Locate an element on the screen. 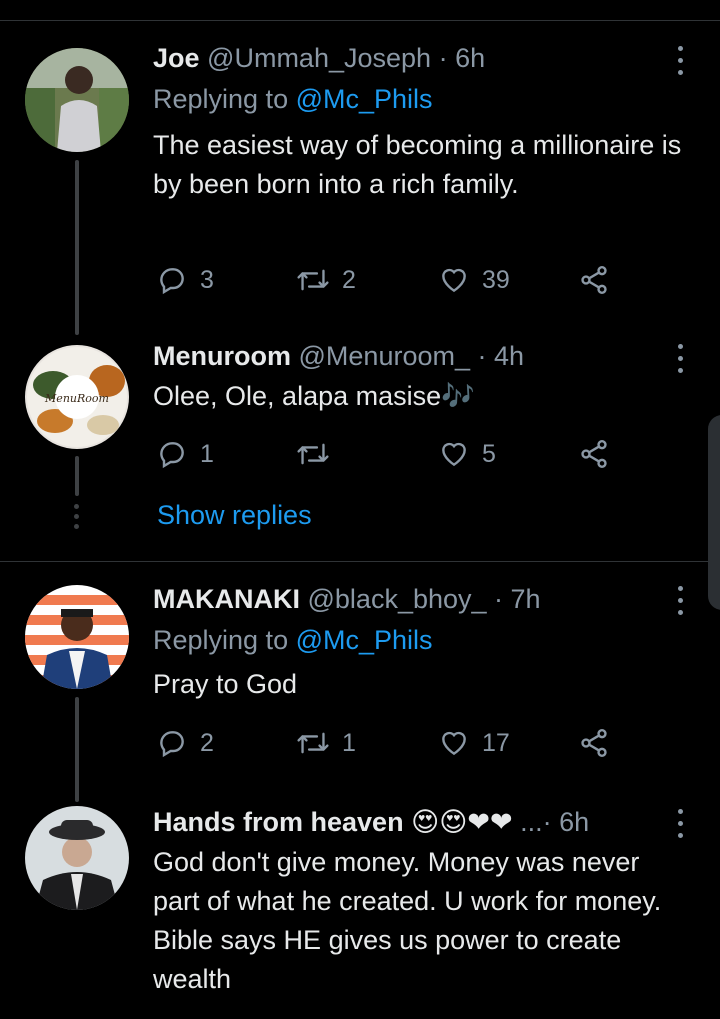 Image resolution: width=720 pixels, height=1019 pixels. user-handle: @black_bhoy_ is located at coordinates (397, 599).